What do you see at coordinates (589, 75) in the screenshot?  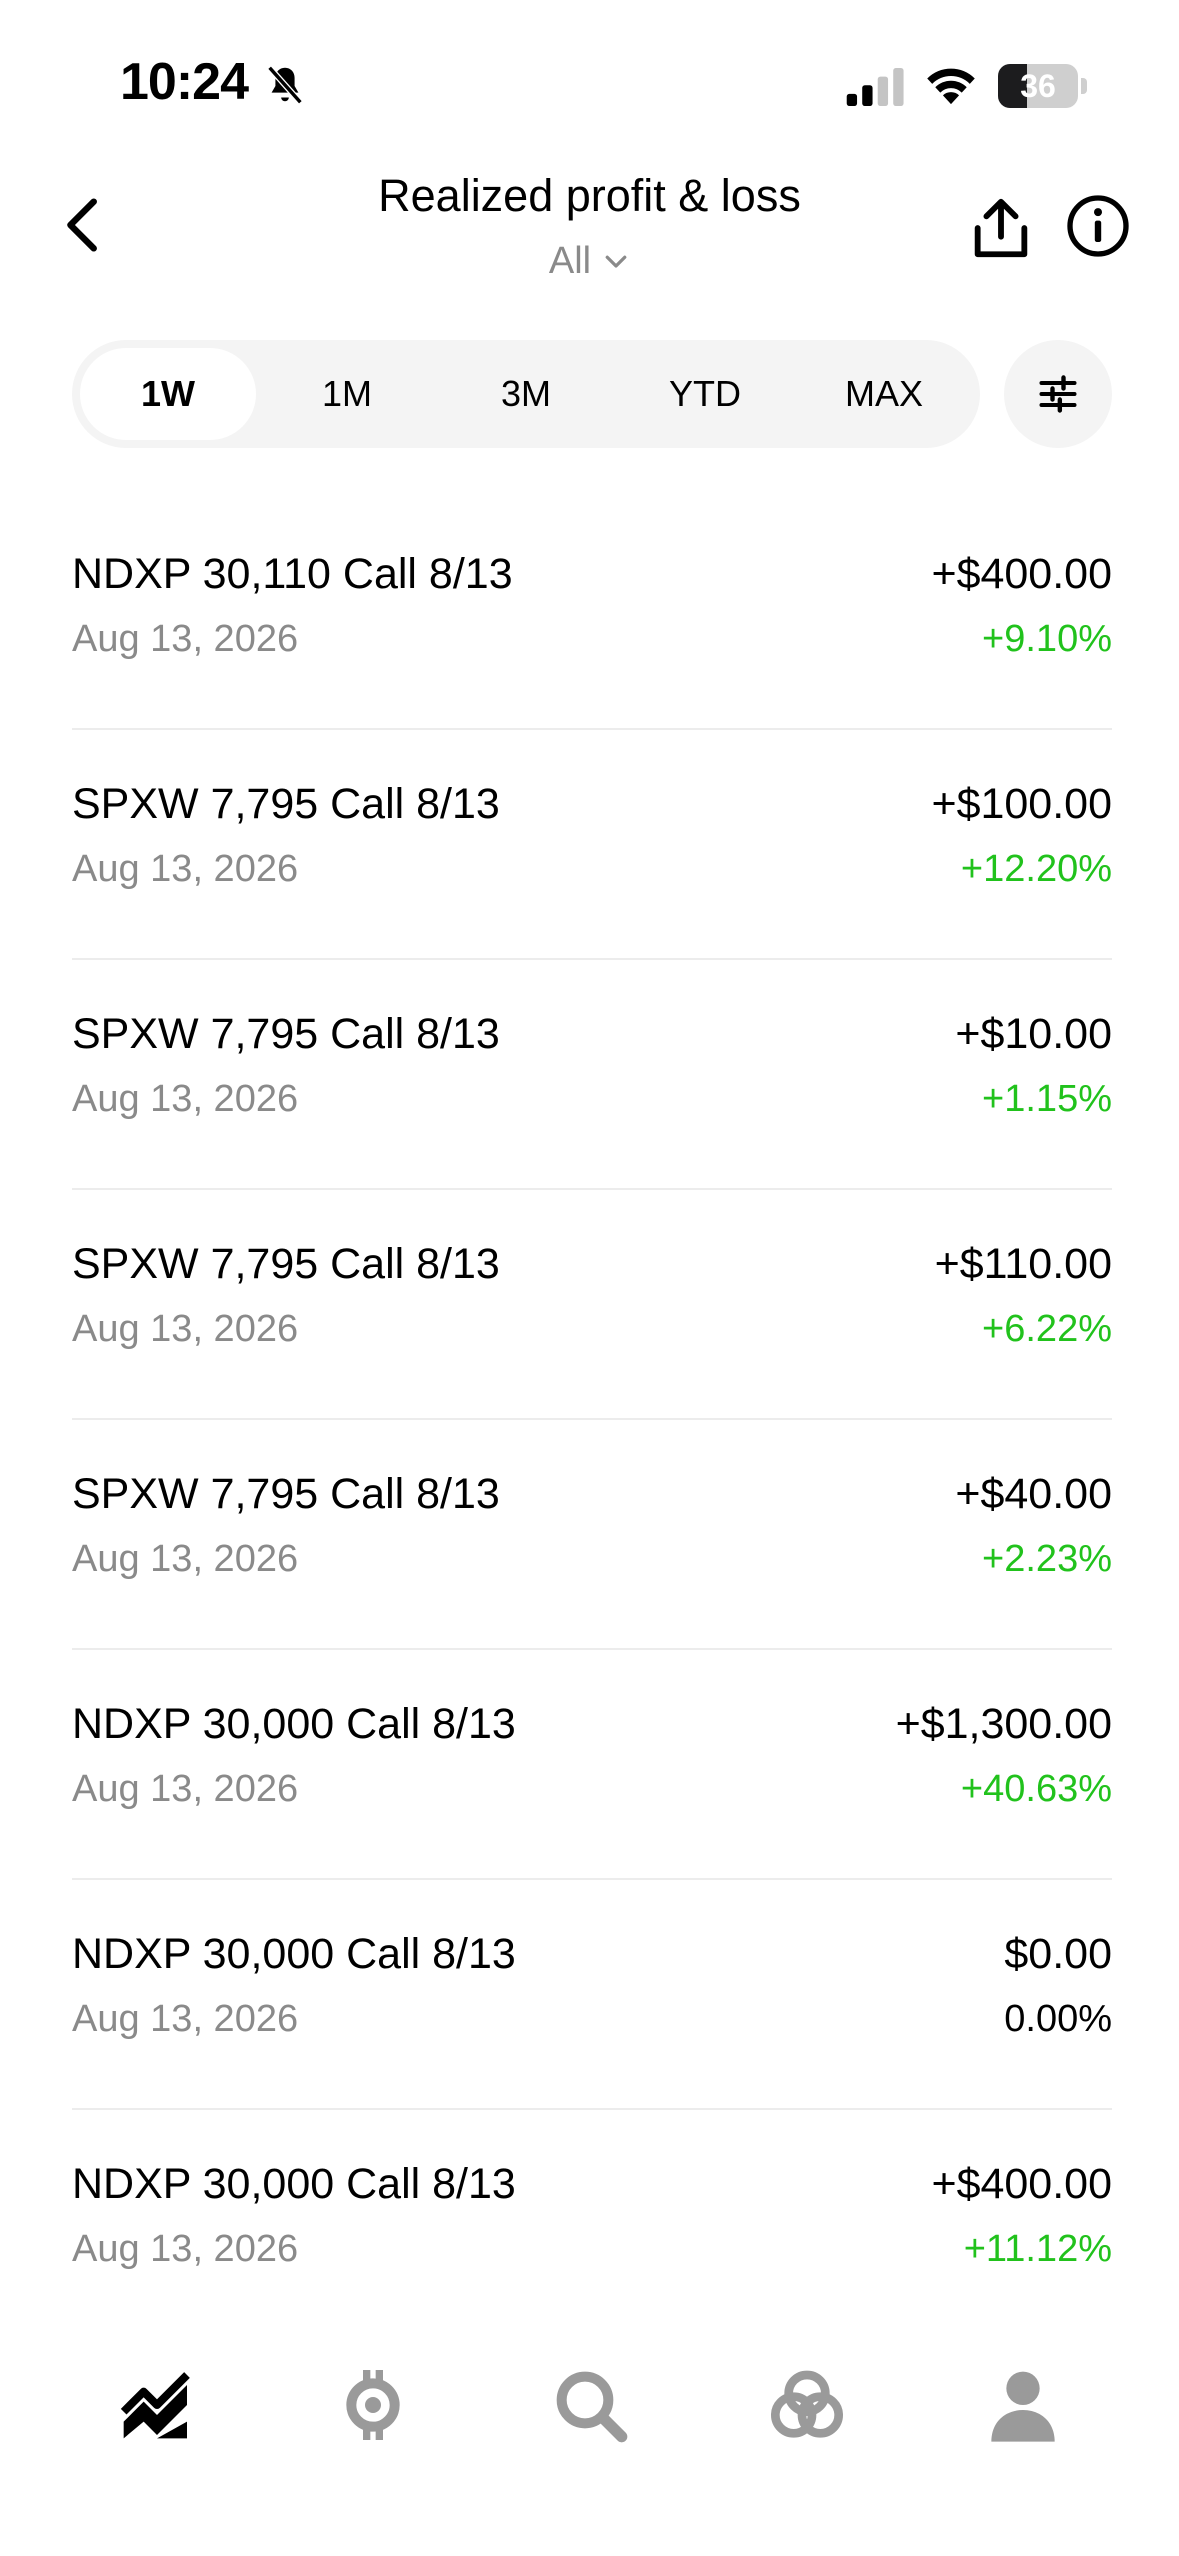 I see `status-bar: 10:24 36` at bounding box center [589, 75].